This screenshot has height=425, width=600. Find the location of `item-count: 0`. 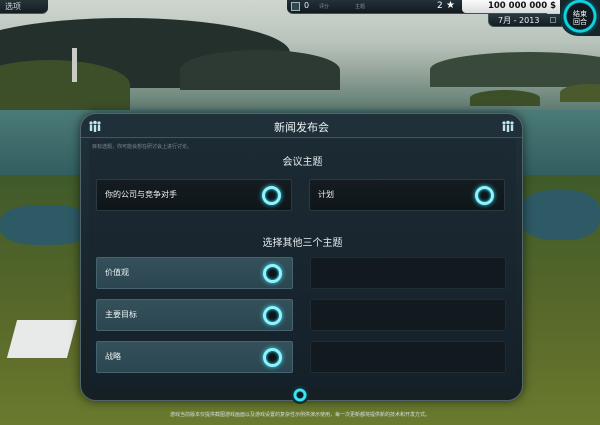

item-count: 0 is located at coordinates (307, 5).